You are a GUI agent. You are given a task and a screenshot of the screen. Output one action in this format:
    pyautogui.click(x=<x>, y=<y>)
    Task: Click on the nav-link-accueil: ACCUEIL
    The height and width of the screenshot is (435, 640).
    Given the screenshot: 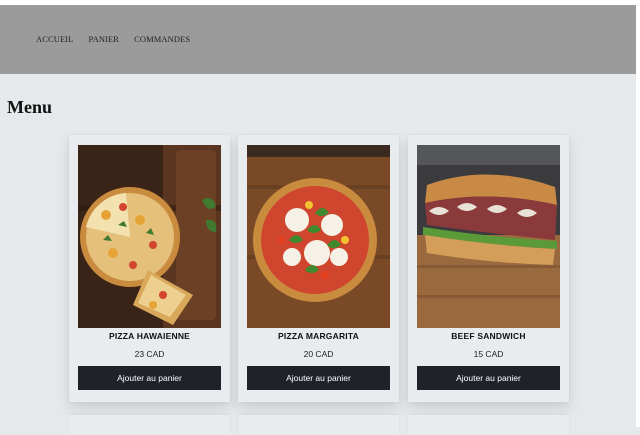 What is the action you would take?
    pyautogui.click(x=55, y=39)
    